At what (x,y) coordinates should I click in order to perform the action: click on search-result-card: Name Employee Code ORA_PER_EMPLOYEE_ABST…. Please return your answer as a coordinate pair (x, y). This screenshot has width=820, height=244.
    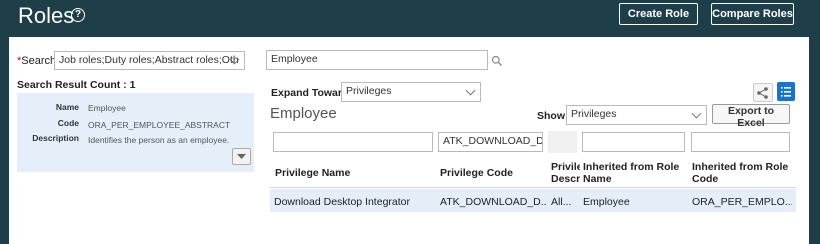
    Looking at the image, I should click on (135, 132).